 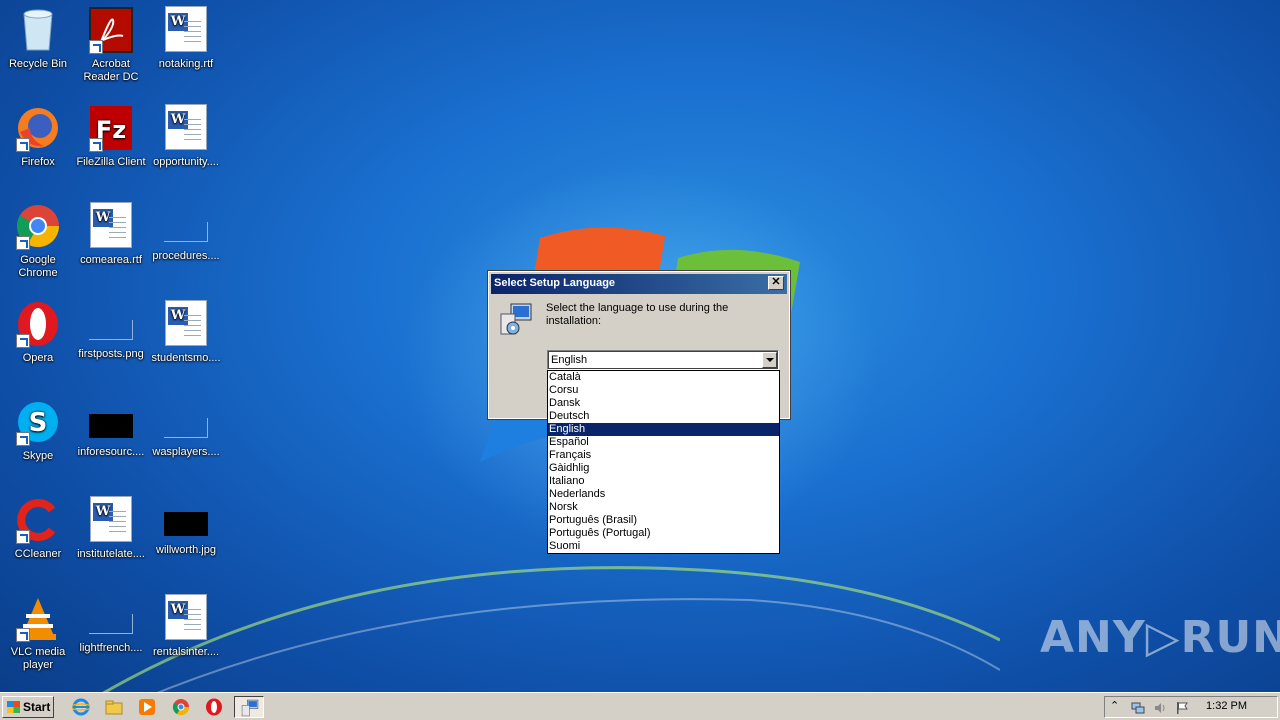 I want to click on language-option: Norsk, so click(x=663, y=507).